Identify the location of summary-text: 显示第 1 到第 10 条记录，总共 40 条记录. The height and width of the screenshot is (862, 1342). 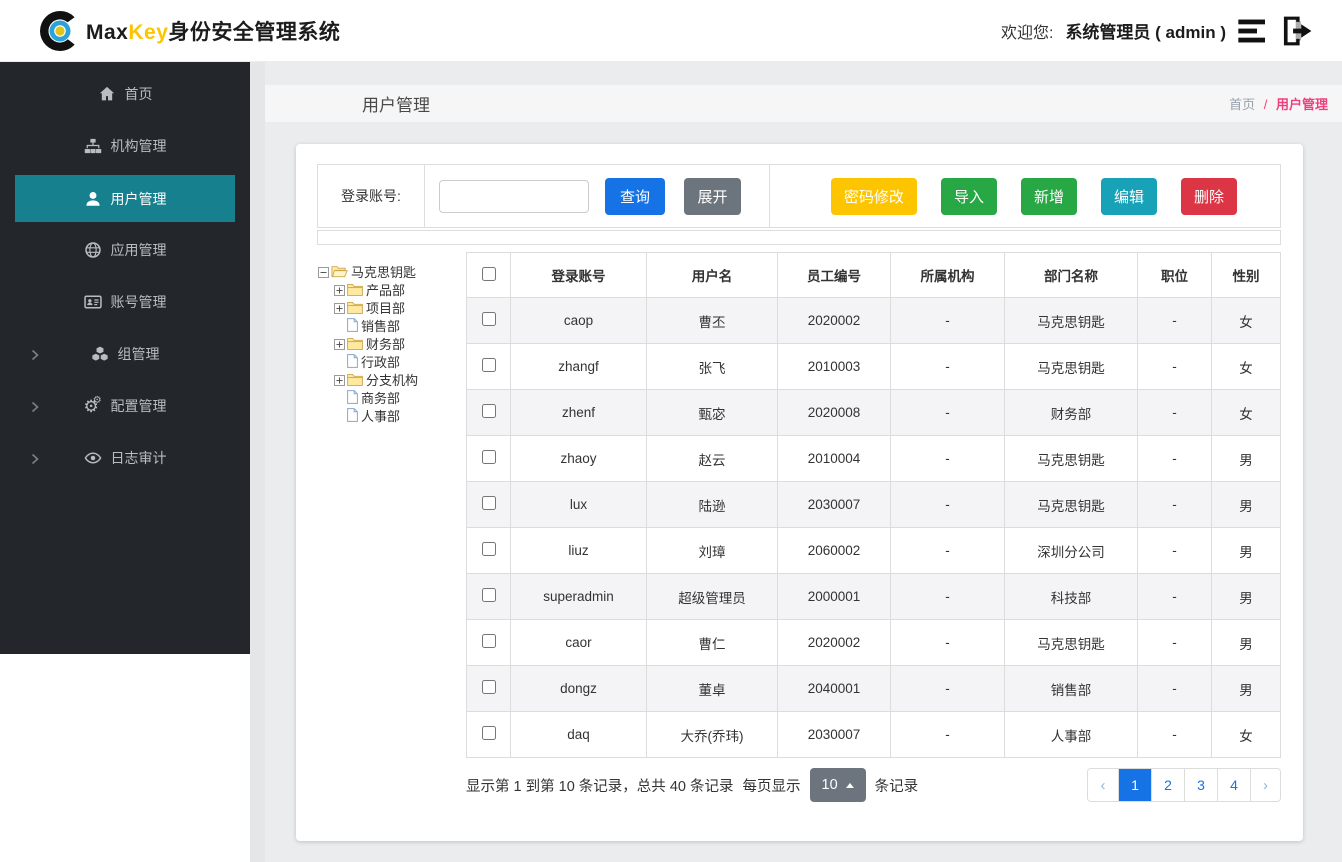
(600, 786).